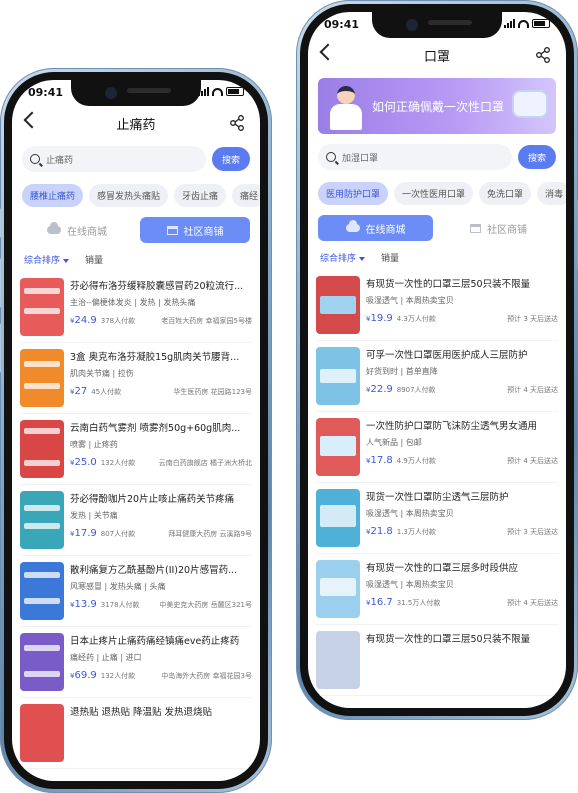 Image resolution: width=578 pixels, height=793 pixels. I want to click on chip-category: 感冒发热头痛贴, so click(129, 195).